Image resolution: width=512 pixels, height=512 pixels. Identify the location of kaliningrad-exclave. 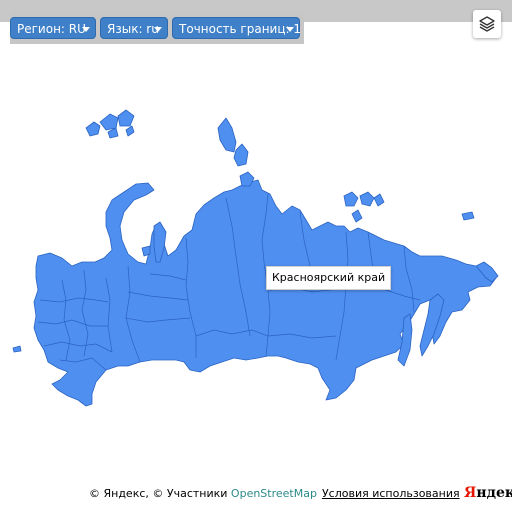
(17, 349).